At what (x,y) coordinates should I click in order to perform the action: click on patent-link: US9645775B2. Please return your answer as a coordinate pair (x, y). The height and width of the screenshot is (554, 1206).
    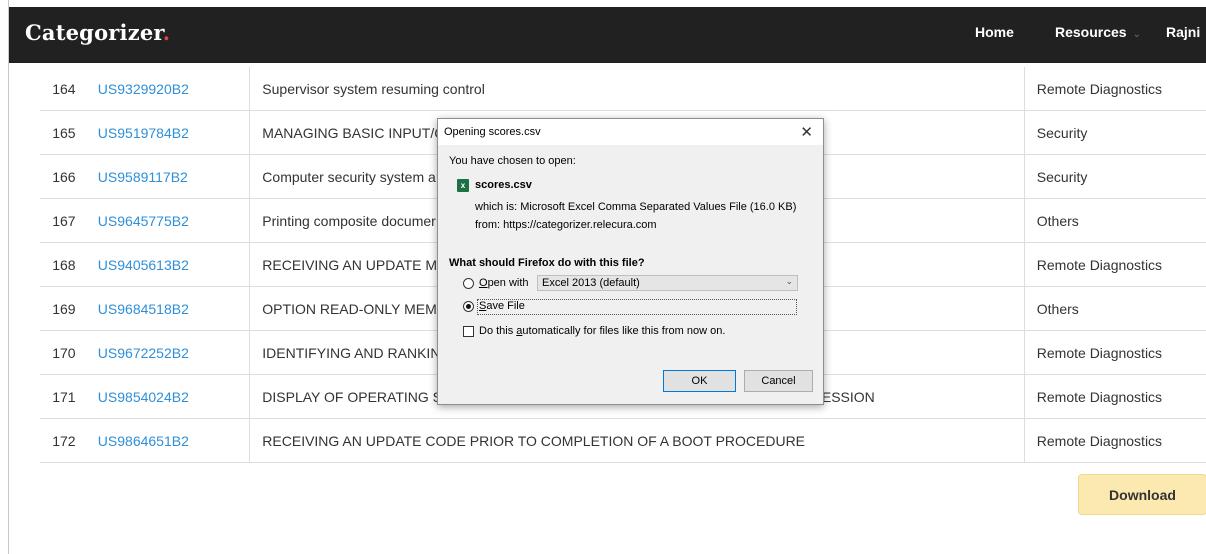
    Looking at the image, I should click on (143, 221).